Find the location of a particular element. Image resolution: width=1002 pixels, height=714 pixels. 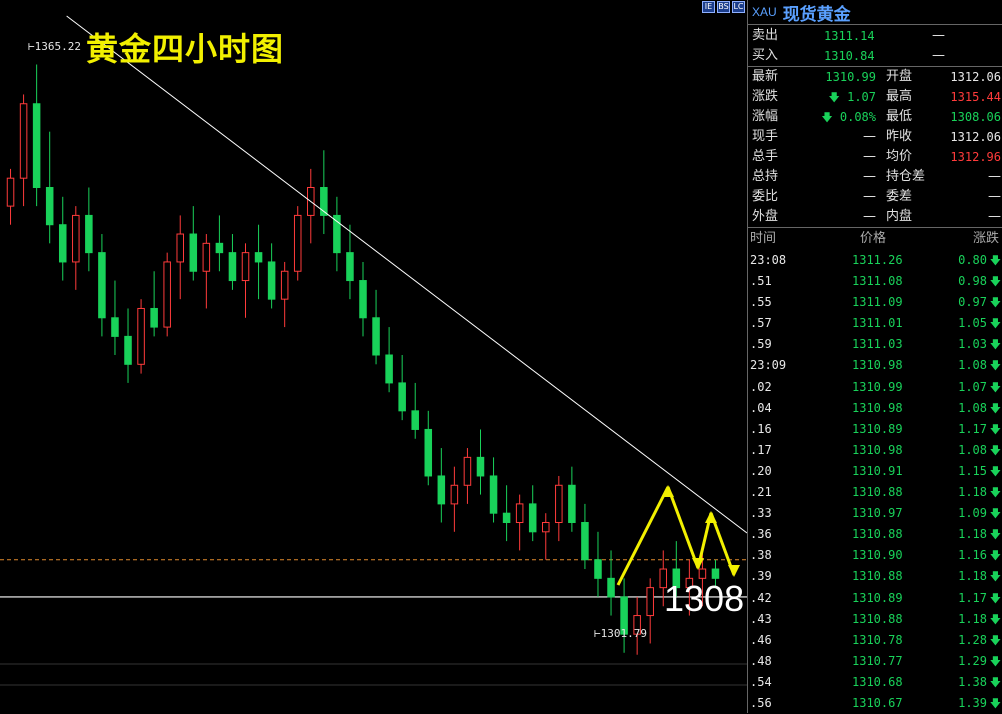

tick-row: 23:08 1311.26 0.80 🡇 is located at coordinates (875, 260).